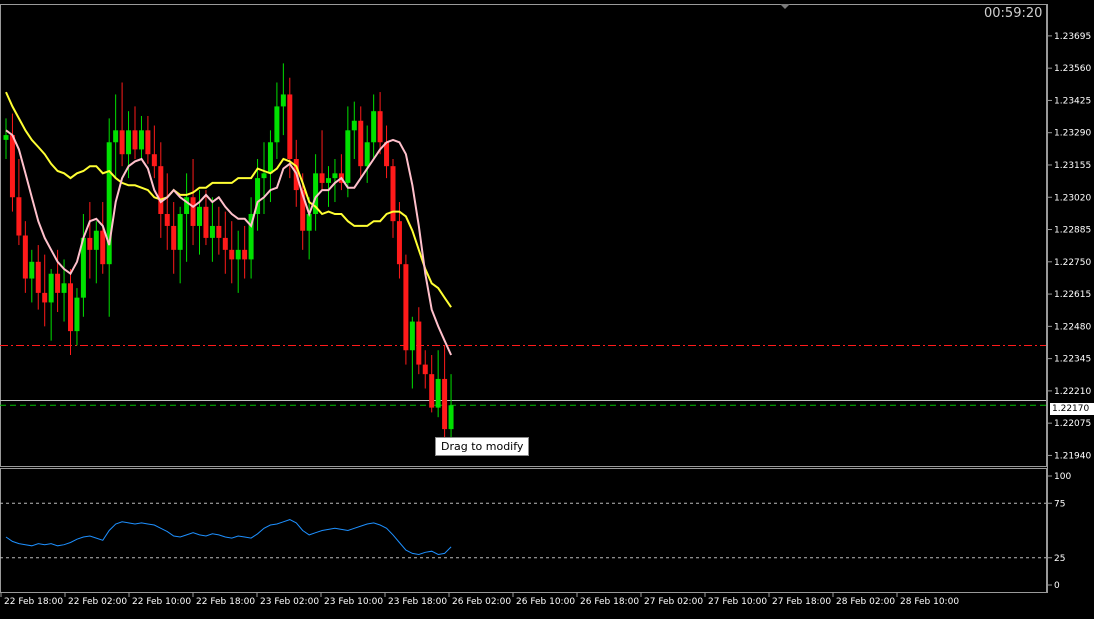 The height and width of the screenshot is (619, 1094). Describe the element at coordinates (353, 602) in the screenshot. I see `time-tick-label: 23 Feb 10:00` at that location.